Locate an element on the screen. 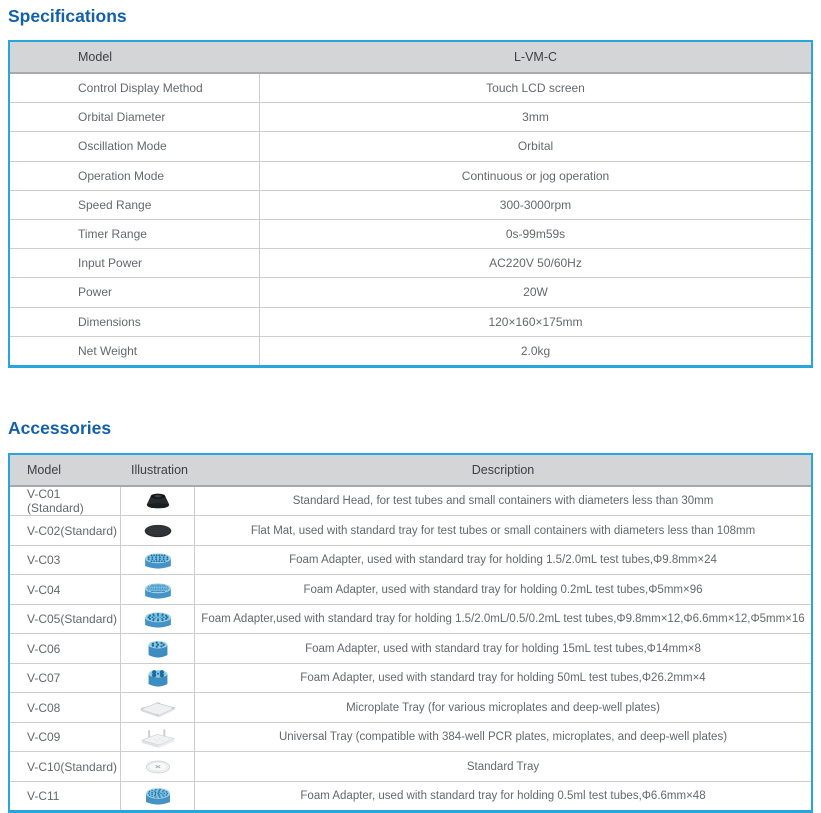  accessory-model: V-C01 (Standard) is located at coordinates (65, 501).